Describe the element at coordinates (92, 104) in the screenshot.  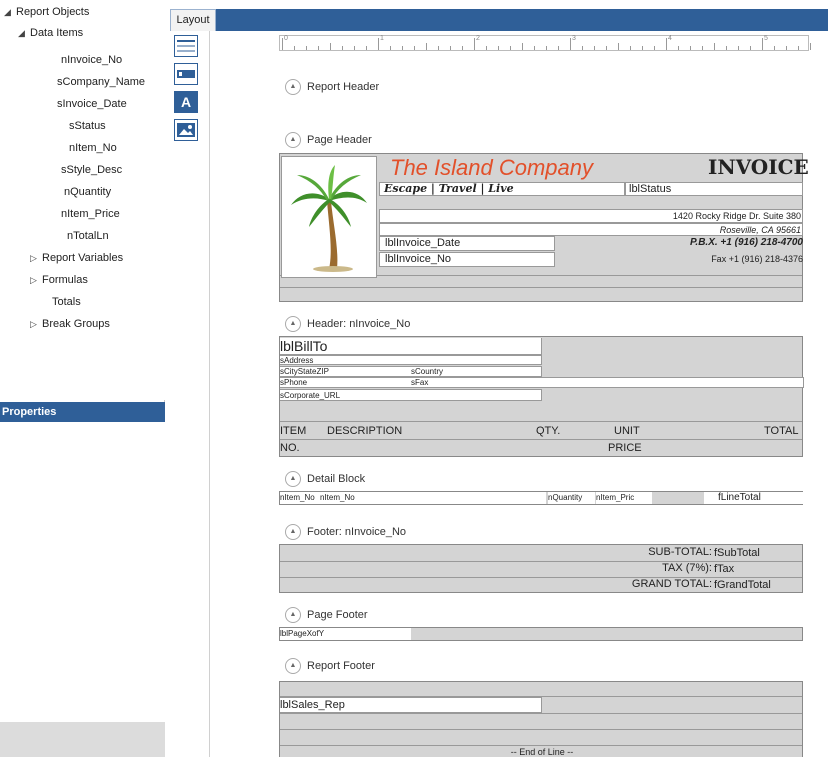
I see `tree-item-sinvoice-date: sInvoice_Date` at that location.